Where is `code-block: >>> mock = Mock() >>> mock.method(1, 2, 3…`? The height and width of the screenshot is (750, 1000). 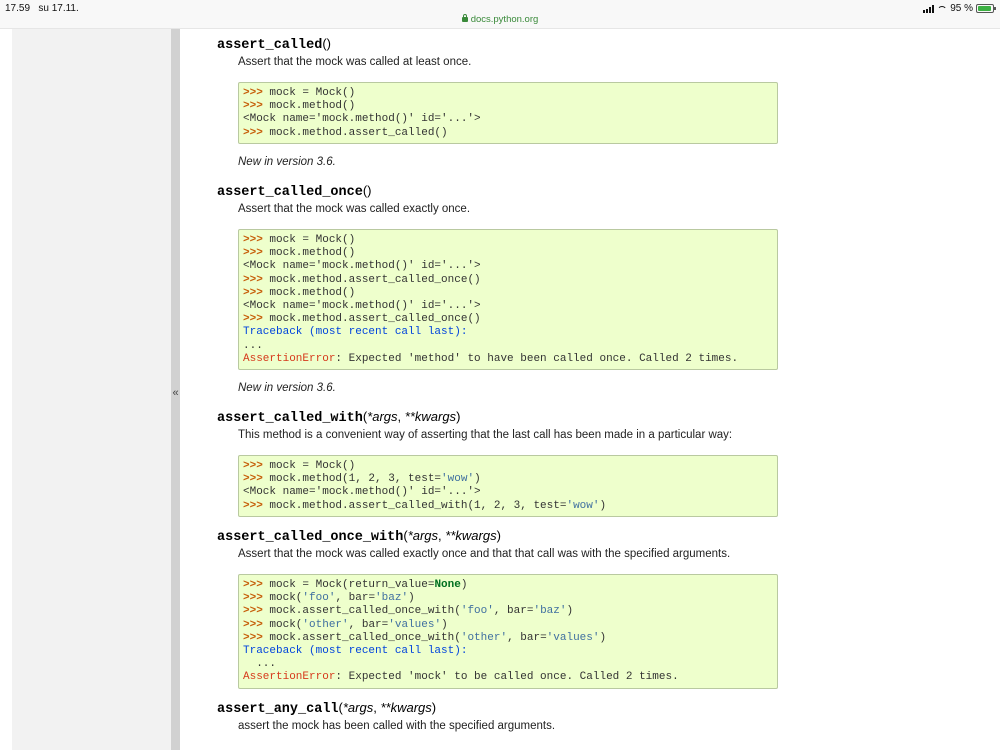
code-block: >>> mock = Mock() >>> mock.method(1, 2, 3… is located at coordinates (508, 486).